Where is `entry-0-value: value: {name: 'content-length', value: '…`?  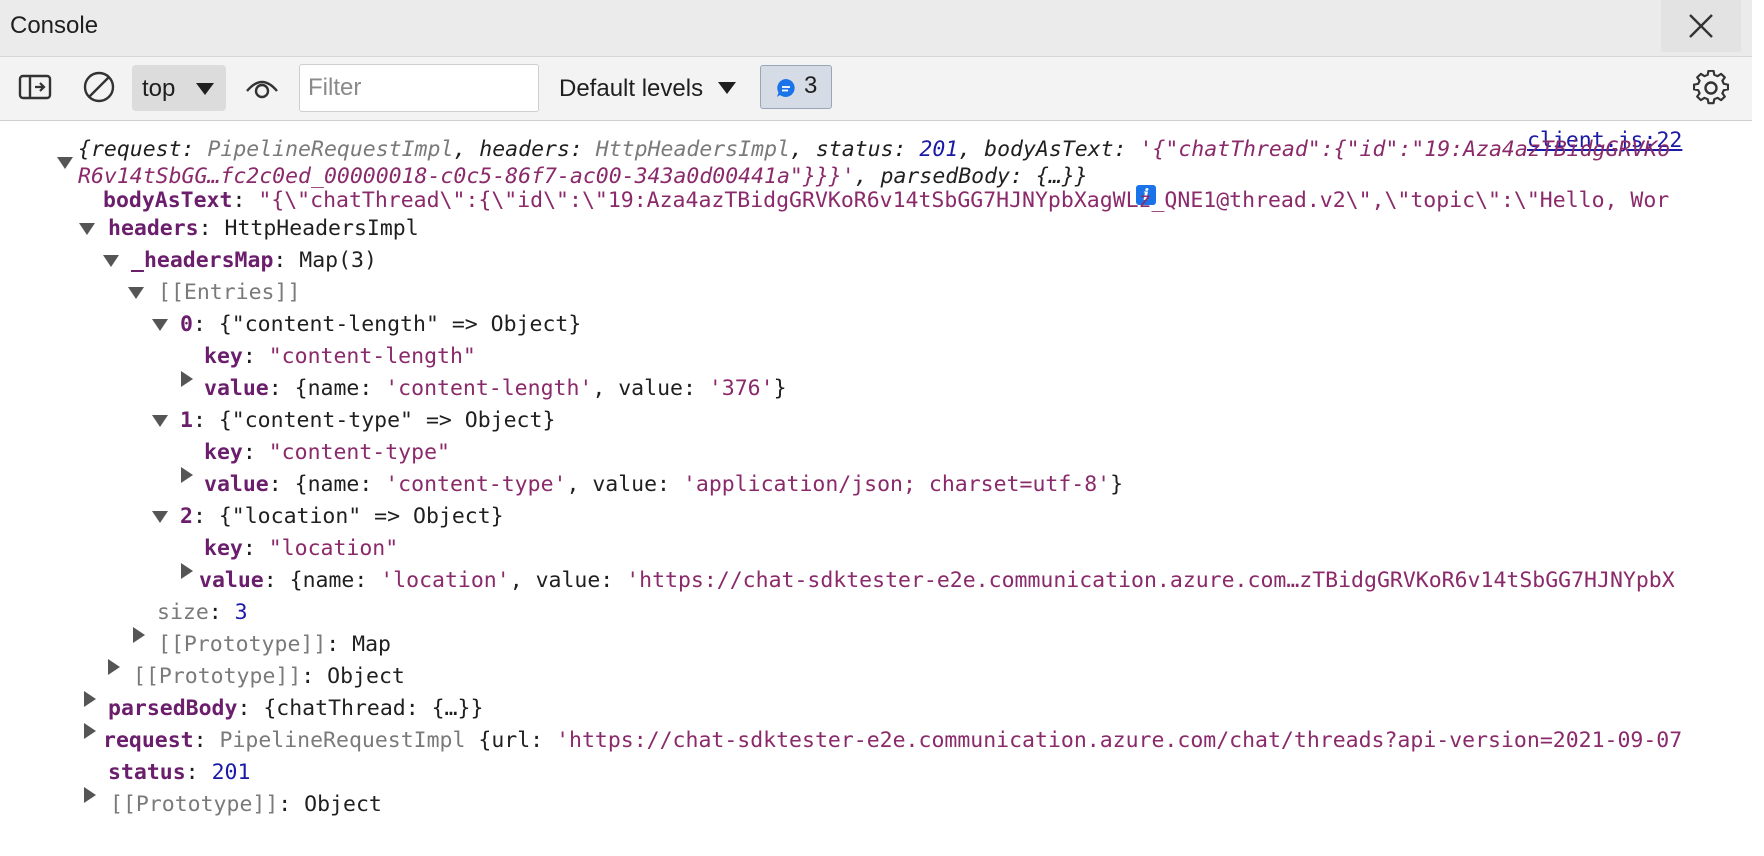 entry-0-value: value: {name: 'content-length', value: '… is located at coordinates (495, 389).